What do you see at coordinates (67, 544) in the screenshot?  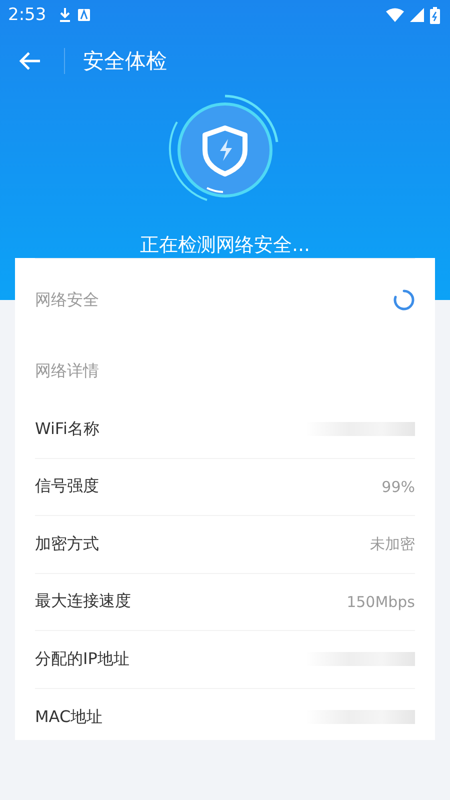 I see `row-label: 加密方式` at bounding box center [67, 544].